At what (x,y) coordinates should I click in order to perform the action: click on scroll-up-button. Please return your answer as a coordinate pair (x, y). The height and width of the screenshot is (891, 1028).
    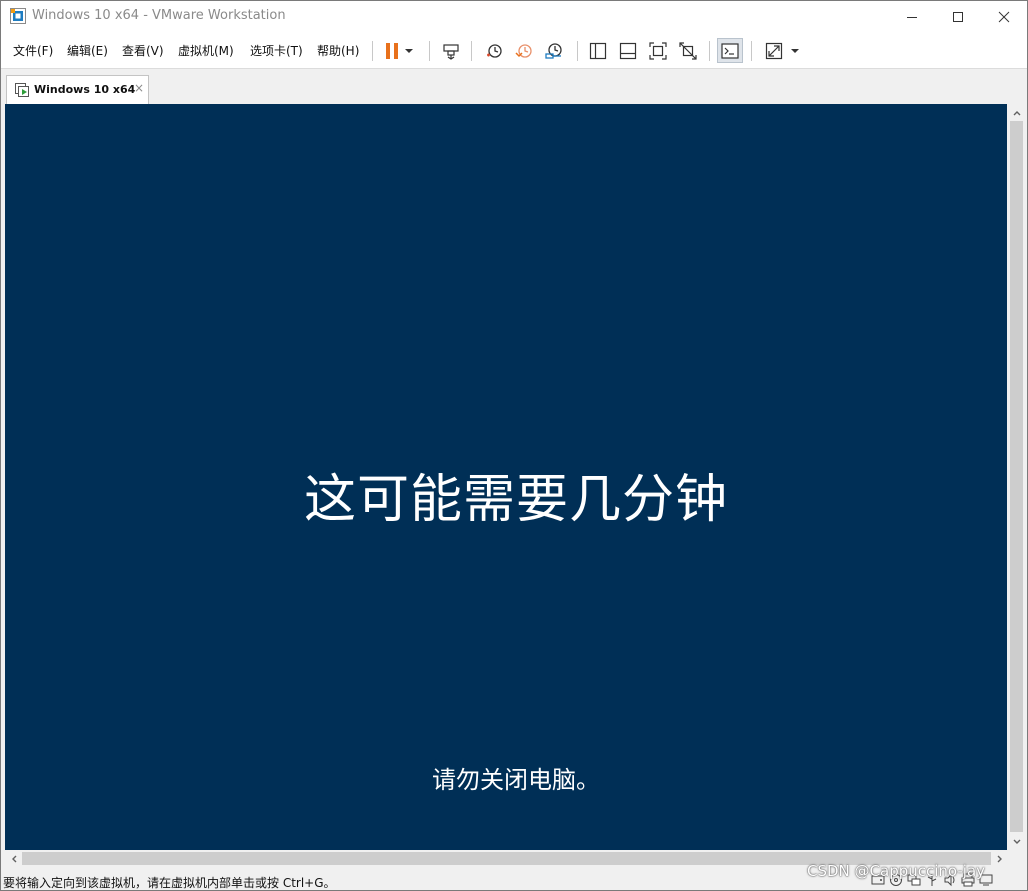
    Looking at the image, I should click on (1016, 112).